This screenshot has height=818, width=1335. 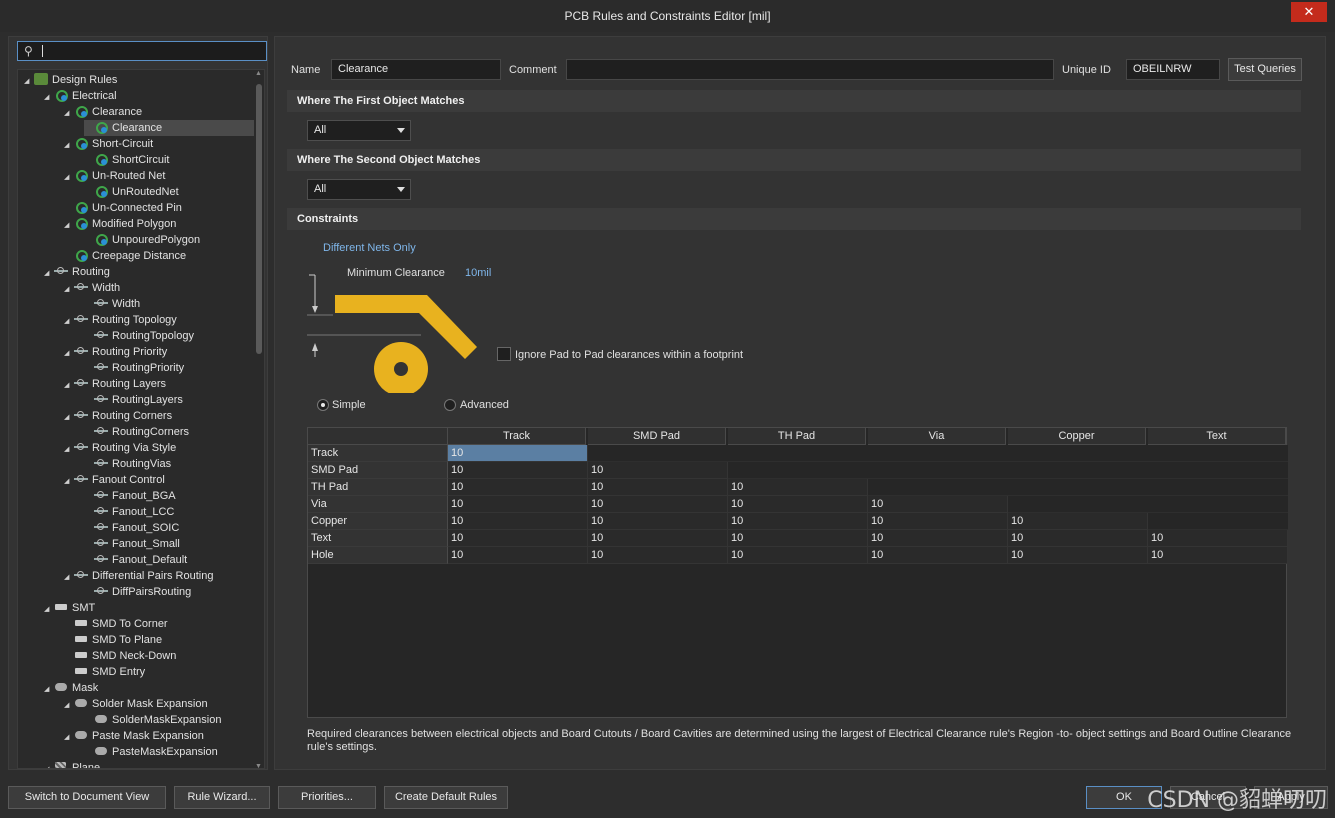 I want to click on tree-item: ◢ Modified Polygon, so click(x=120, y=224).